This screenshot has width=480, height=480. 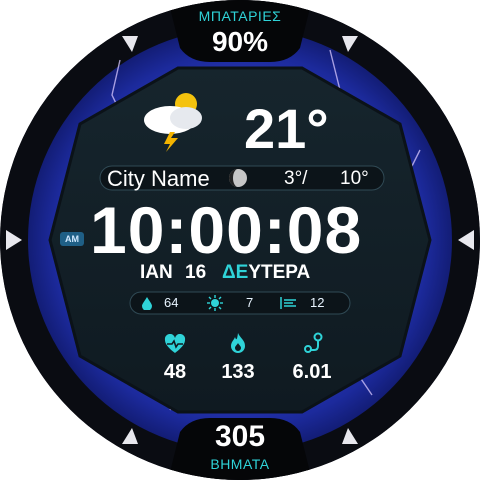 I want to click on steps-label: ΒΗΜΑΤΑ, so click(x=240, y=464).